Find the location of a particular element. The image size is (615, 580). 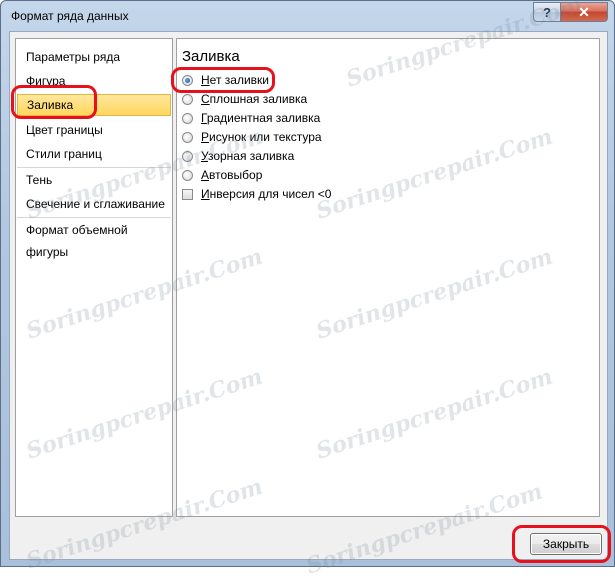

option-no-fill: Нет заливки is located at coordinates (225, 80).